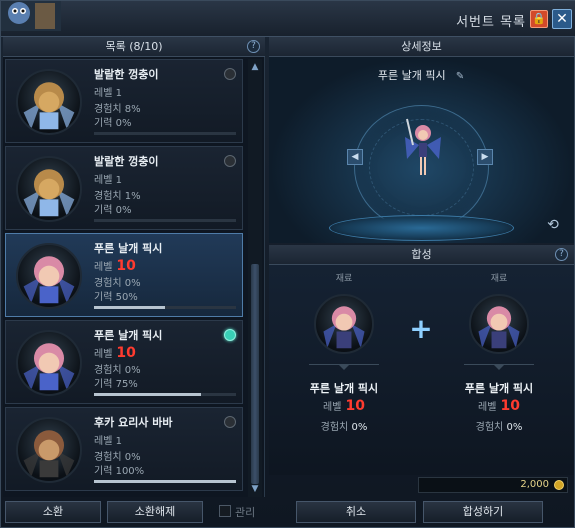 The width and height of the screenshot is (575, 528). What do you see at coordinates (53, 512) in the screenshot?
I see `summon-button: 소환` at bounding box center [53, 512].